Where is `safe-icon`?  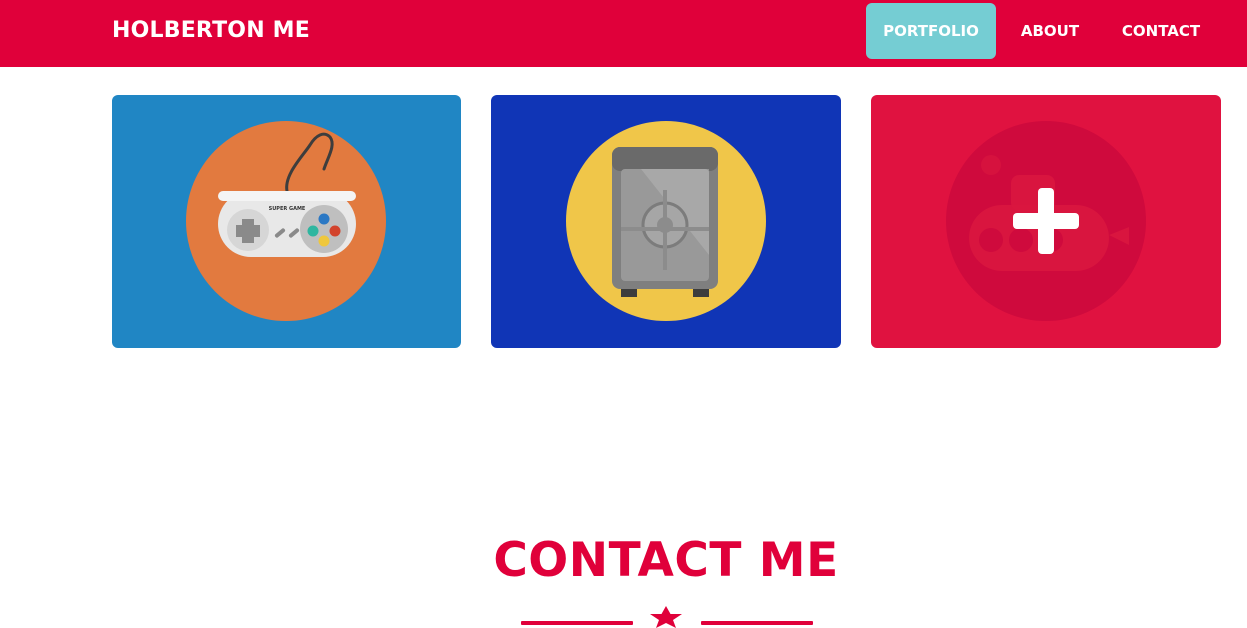
safe-icon is located at coordinates (666, 221).